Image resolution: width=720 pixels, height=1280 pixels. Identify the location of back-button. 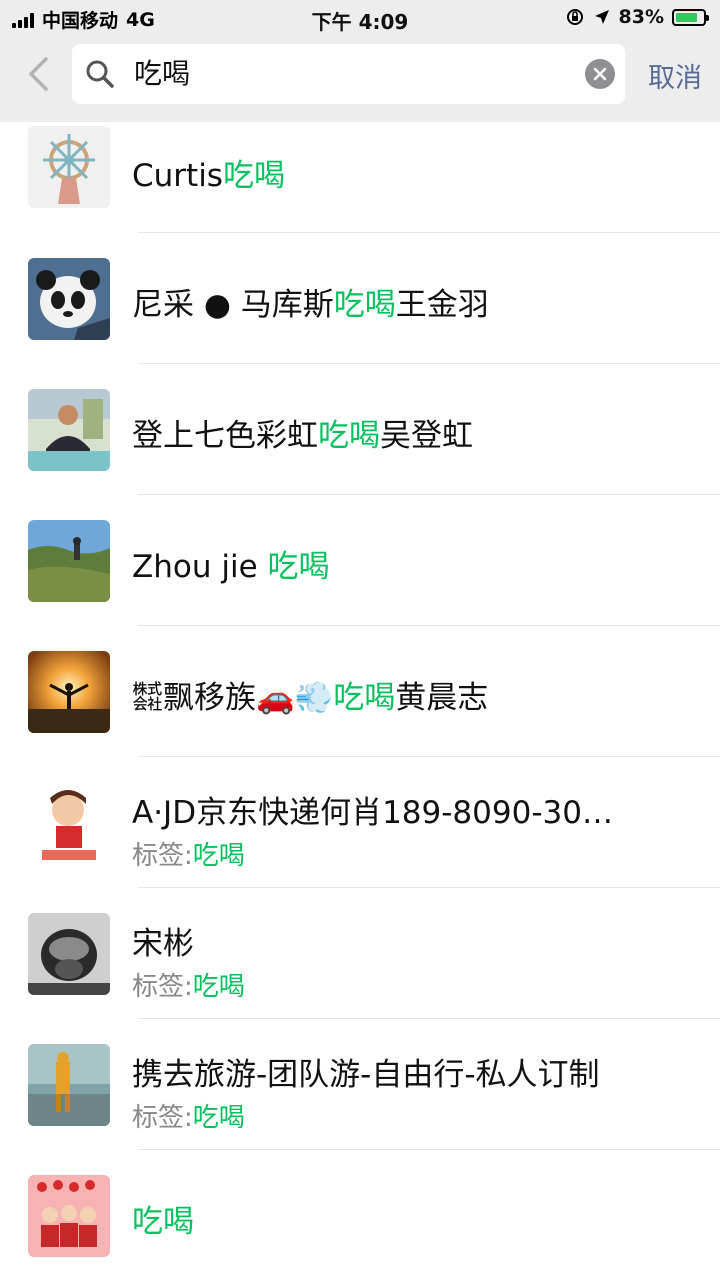
(38, 74).